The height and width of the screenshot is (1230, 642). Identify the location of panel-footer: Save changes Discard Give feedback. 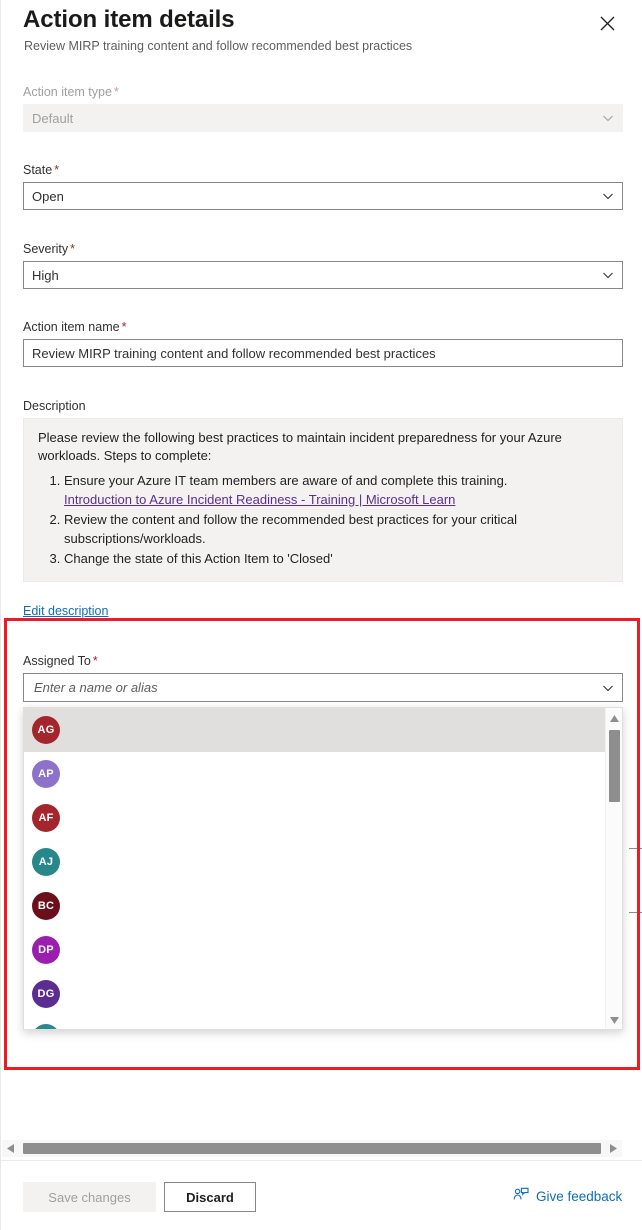
(321, 1195).